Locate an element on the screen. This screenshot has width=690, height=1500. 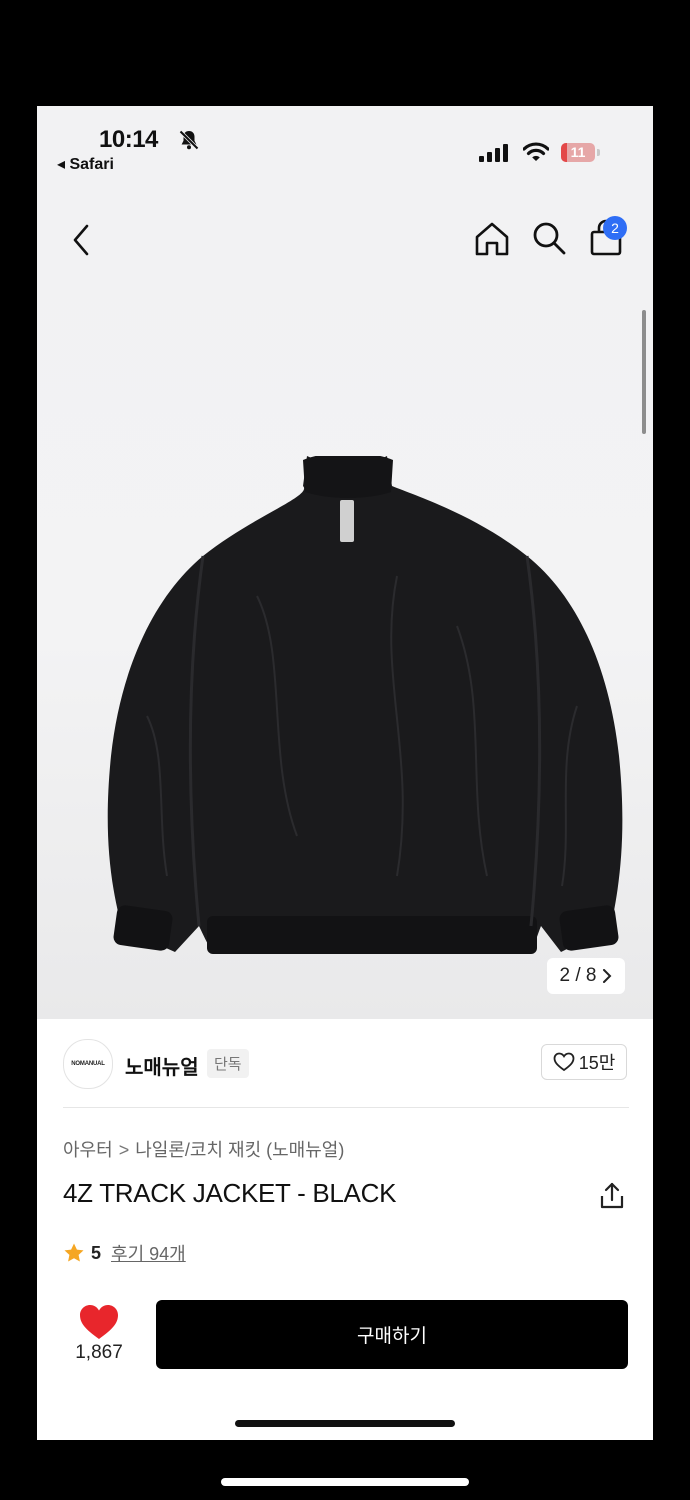
breadcrumb: 아우터 > 나일론/코치 재킷 (노매뉴얼) is located at coordinates (203, 1149).